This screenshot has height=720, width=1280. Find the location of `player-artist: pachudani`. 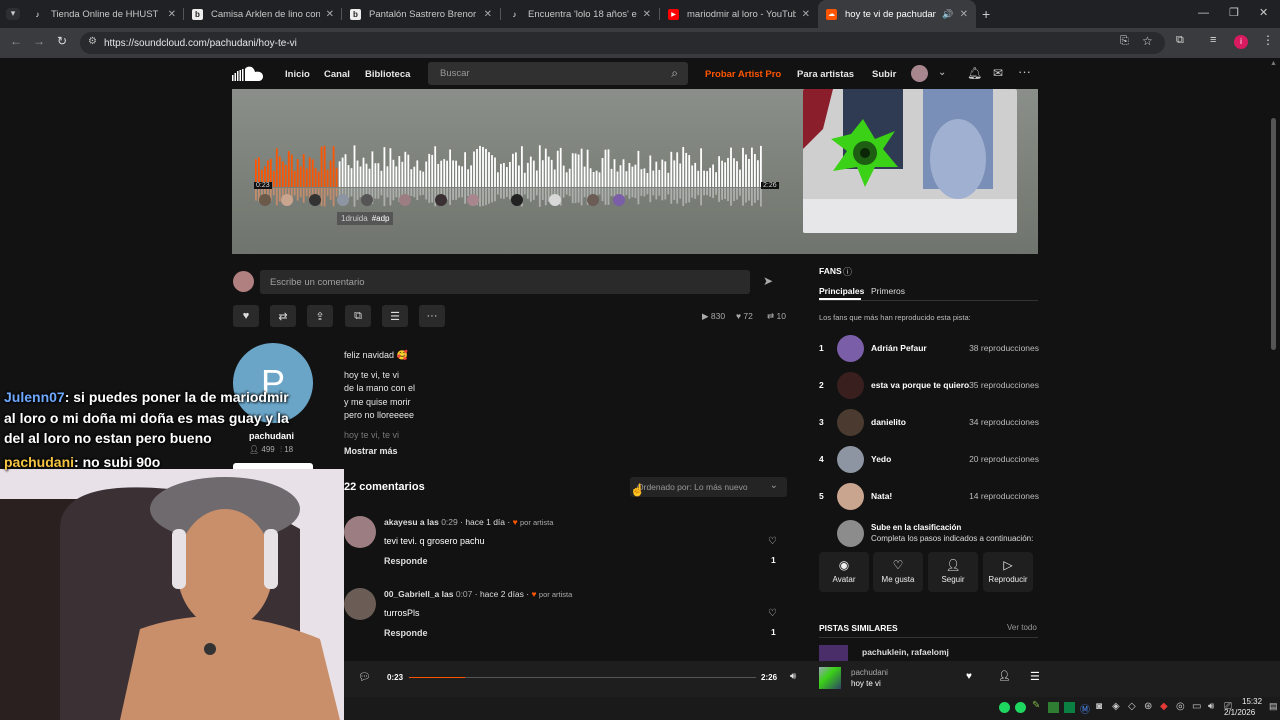

player-artist: pachudani is located at coordinates (869, 672).